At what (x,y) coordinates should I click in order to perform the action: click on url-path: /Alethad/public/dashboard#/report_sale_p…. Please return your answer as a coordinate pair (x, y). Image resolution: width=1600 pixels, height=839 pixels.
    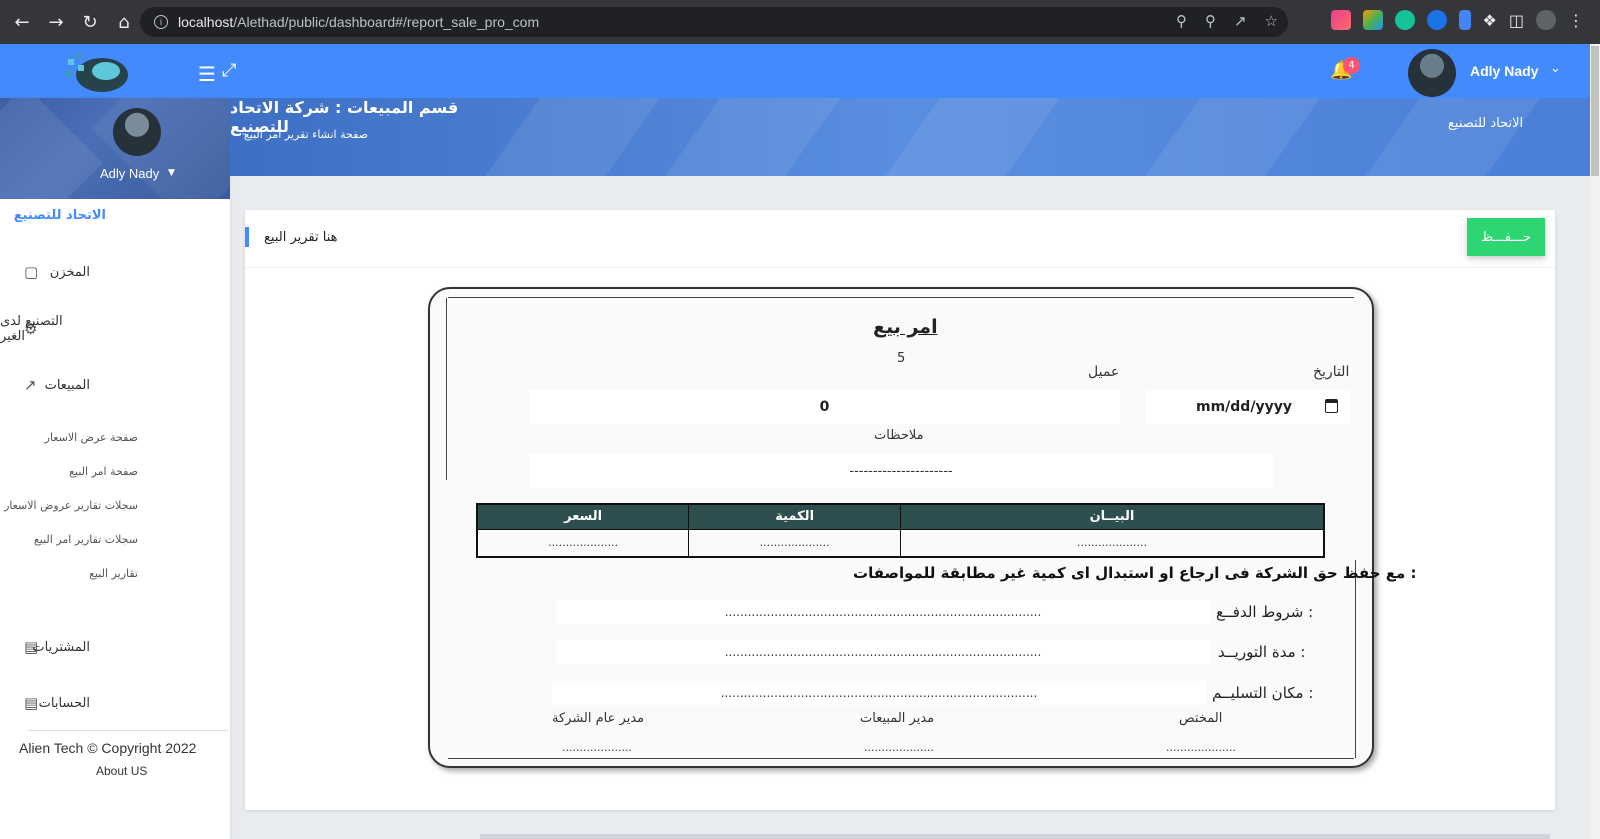
    Looking at the image, I should click on (386, 22).